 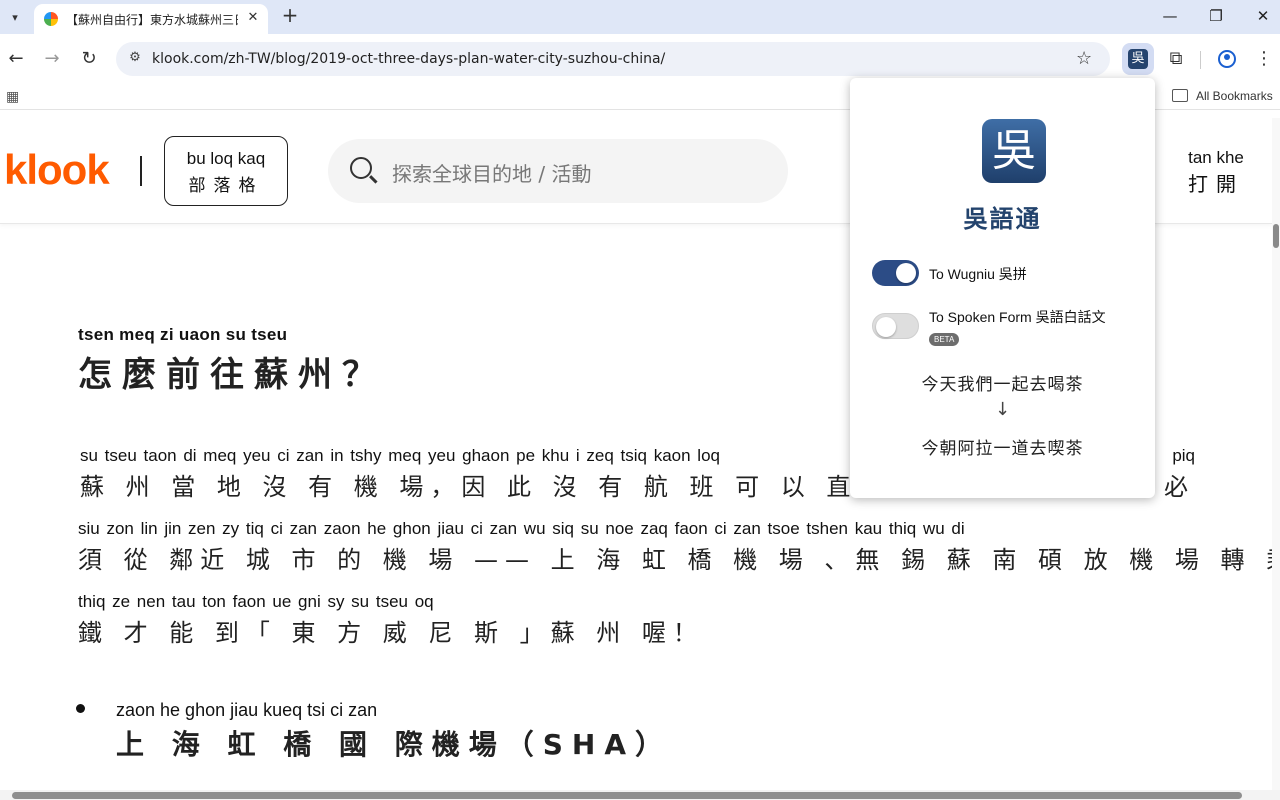 What do you see at coordinates (1264, 59) in the screenshot?
I see `more-menu-icon: ⋮` at bounding box center [1264, 59].